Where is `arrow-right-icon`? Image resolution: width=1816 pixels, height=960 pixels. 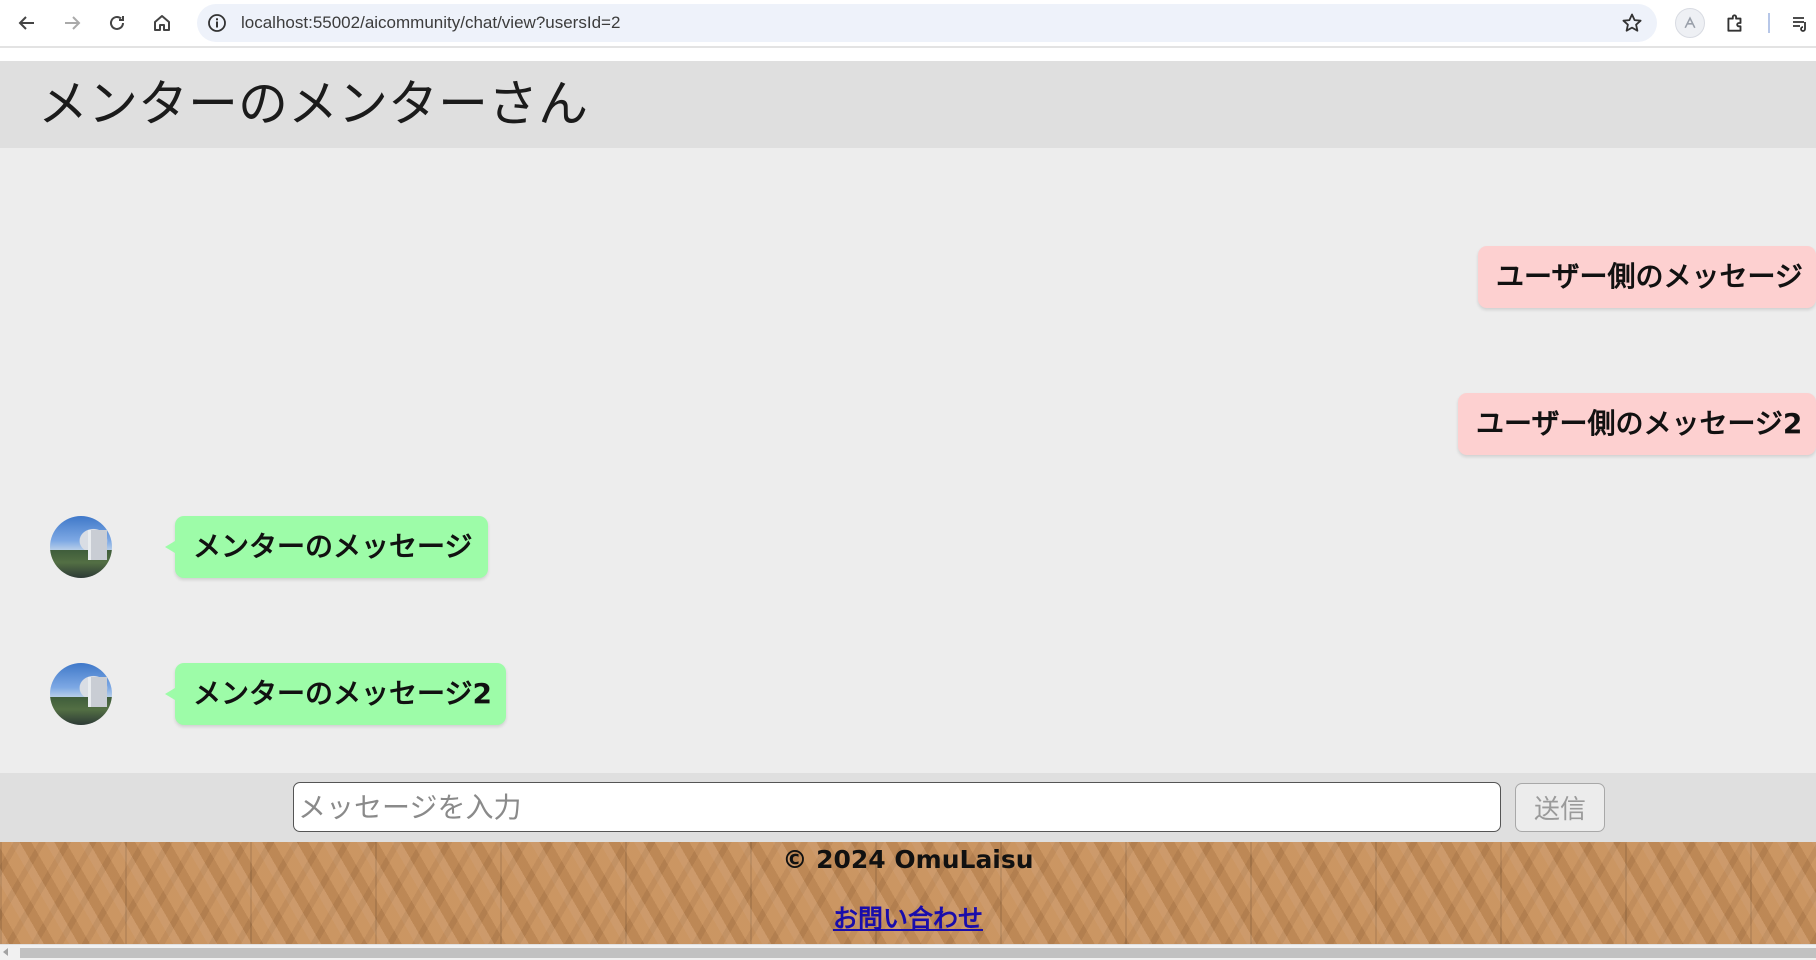
arrow-right-icon is located at coordinates (73, 23).